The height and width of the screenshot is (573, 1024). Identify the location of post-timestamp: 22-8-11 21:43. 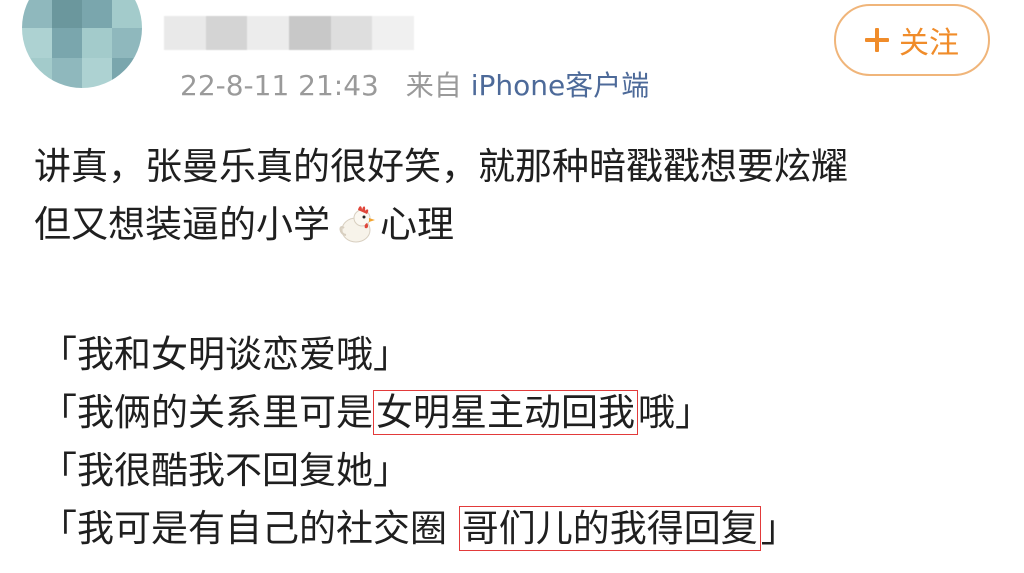
(279, 85).